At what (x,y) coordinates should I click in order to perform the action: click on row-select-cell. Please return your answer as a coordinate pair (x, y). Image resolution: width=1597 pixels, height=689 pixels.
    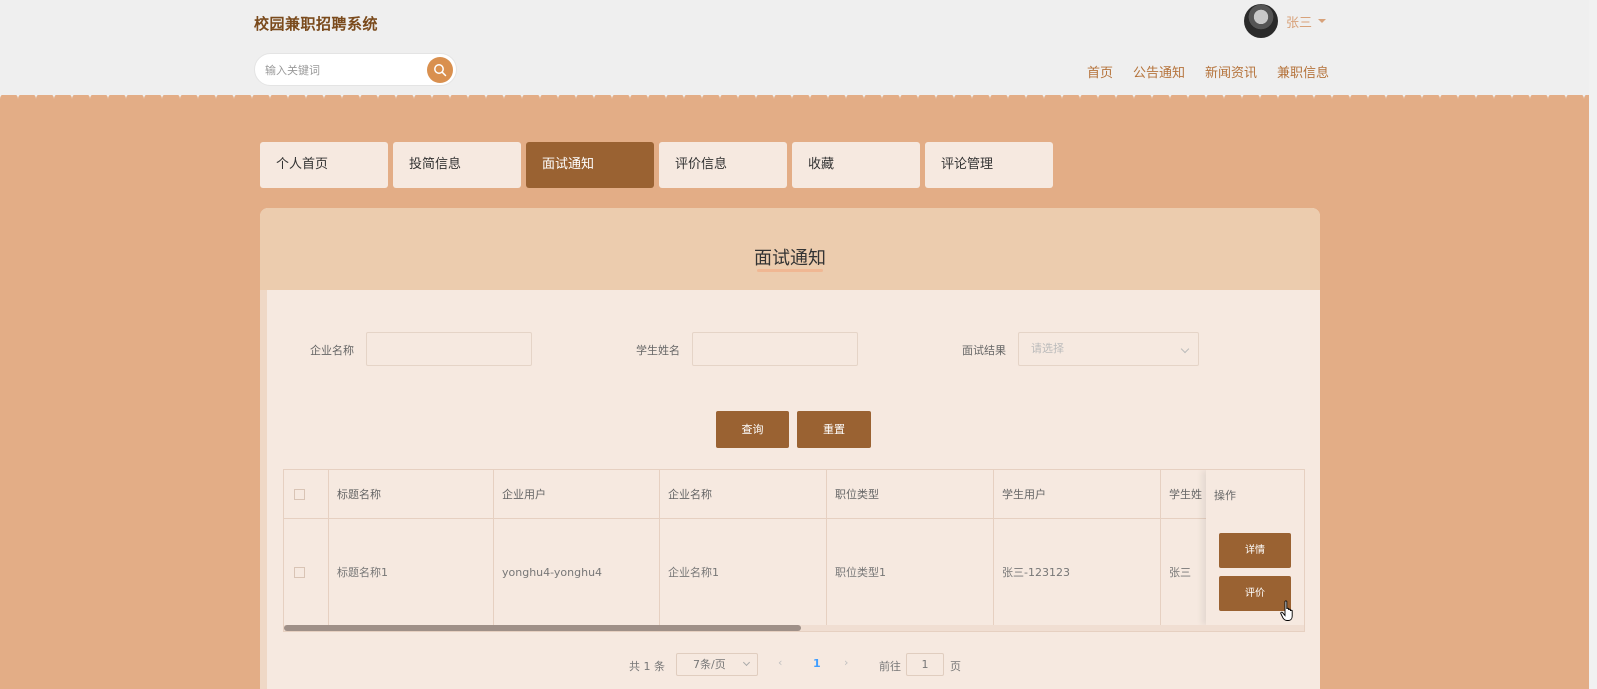
    Looking at the image, I should click on (306, 572).